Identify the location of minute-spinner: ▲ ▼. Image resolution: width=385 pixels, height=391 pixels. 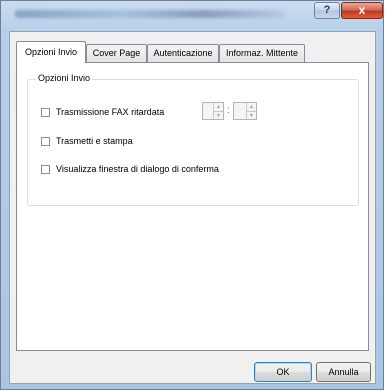
(245, 111).